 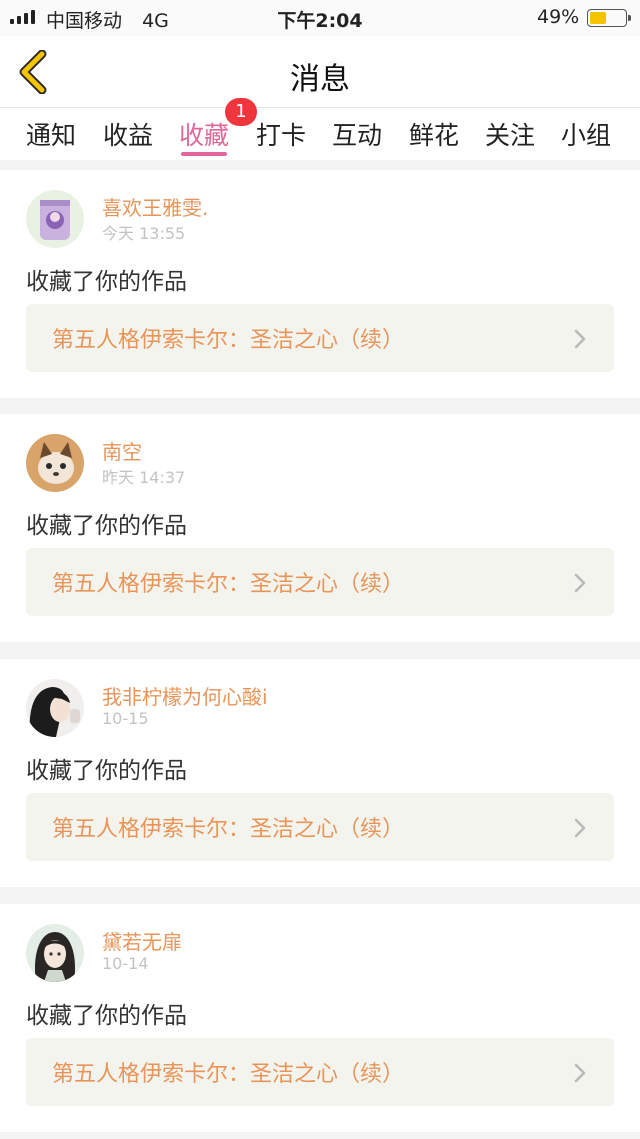 What do you see at coordinates (155, 206) in the screenshot?
I see `username: 喜欢王雅雯.` at bounding box center [155, 206].